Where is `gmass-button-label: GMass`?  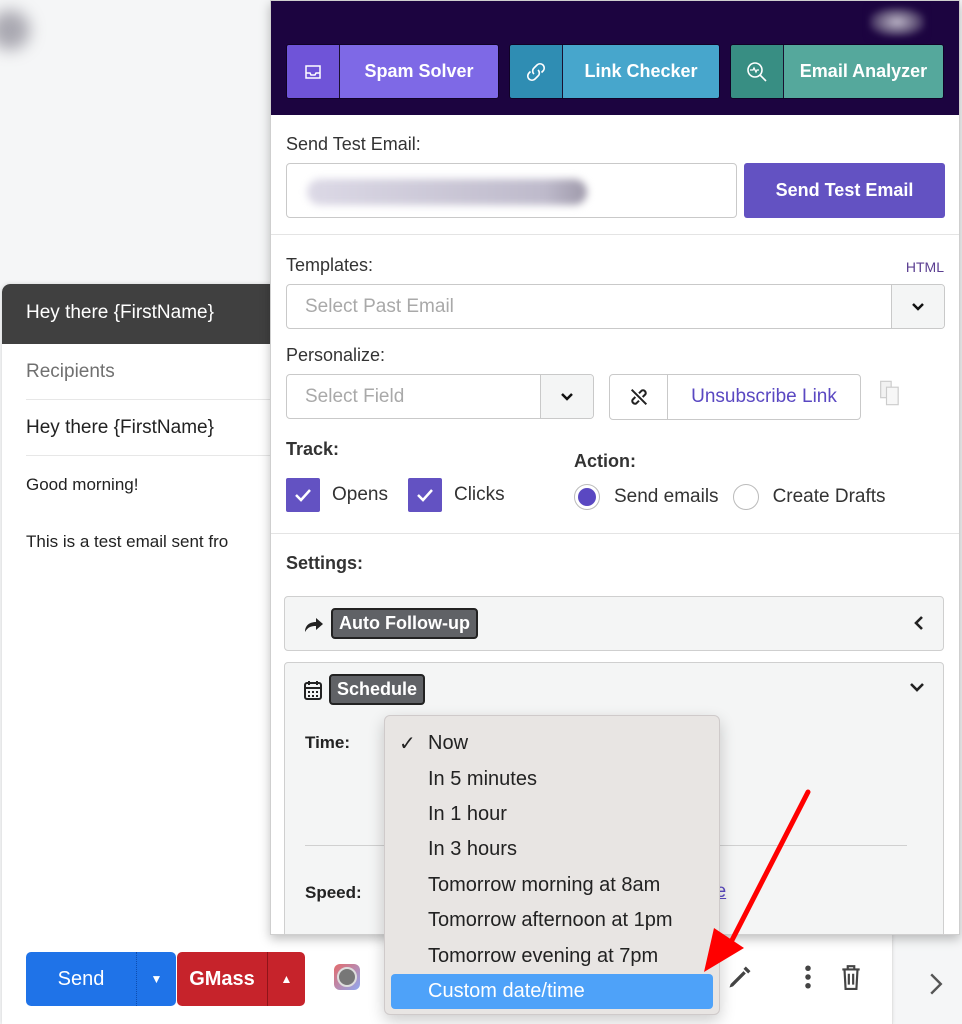
gmass-button-label: GMass is located at coordinates (222, 979).